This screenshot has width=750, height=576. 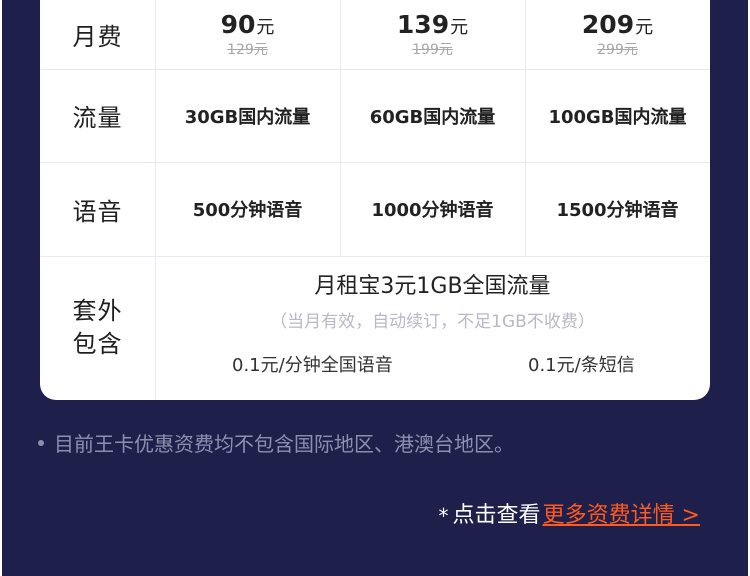 I want to click on row-label-voice: 语音, so click(x=97, y=211).